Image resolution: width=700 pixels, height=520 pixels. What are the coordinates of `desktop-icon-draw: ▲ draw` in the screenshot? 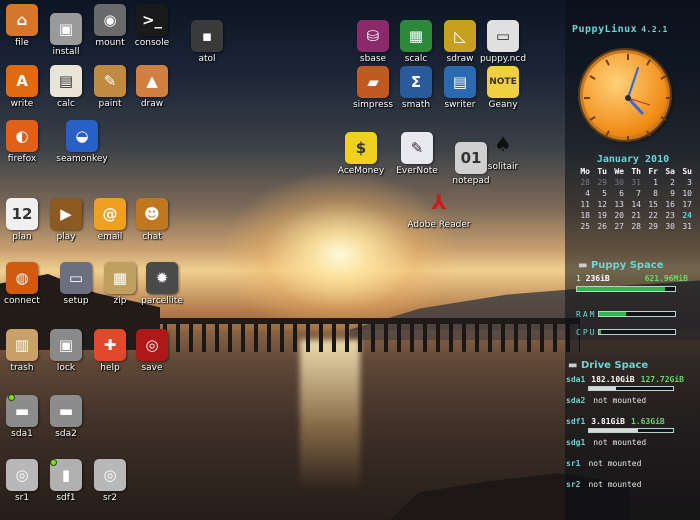 It's located at (152, 87).